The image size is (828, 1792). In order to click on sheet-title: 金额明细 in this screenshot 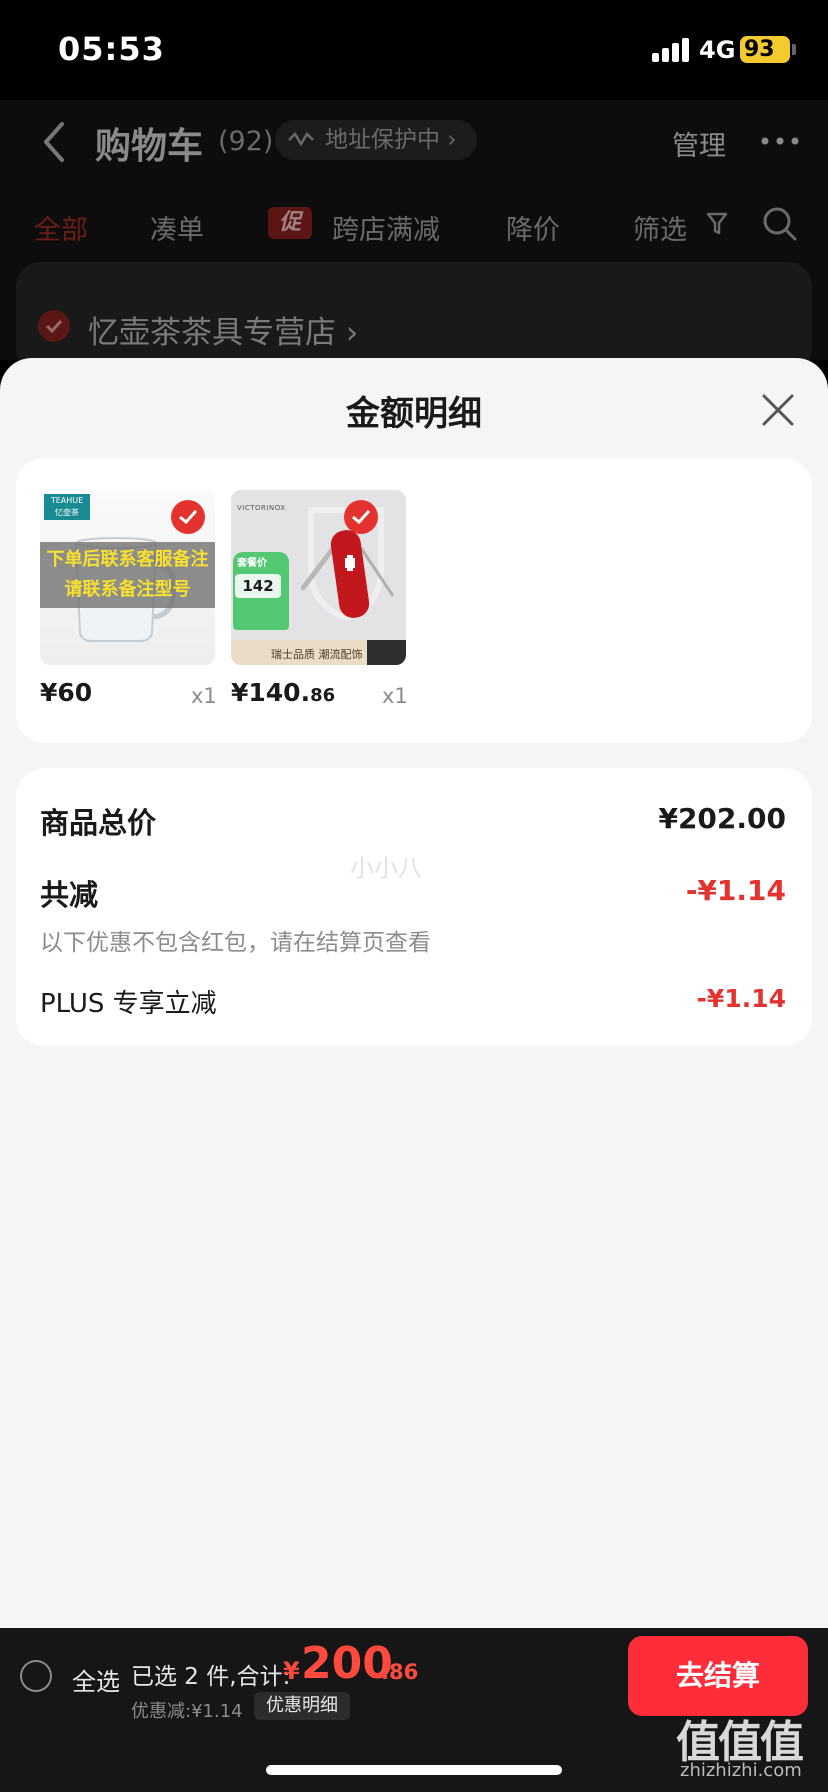, I will do `click(414, 414)`.